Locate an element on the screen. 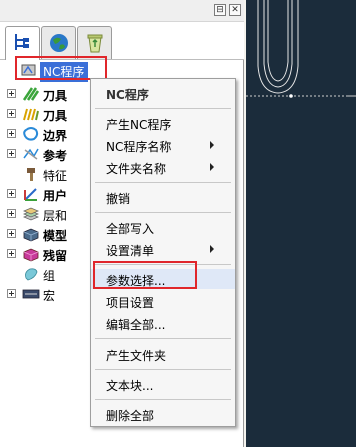 The width and height of the screenshot is (356, 447). toolpath-preview is located at coordinates (301, 49).